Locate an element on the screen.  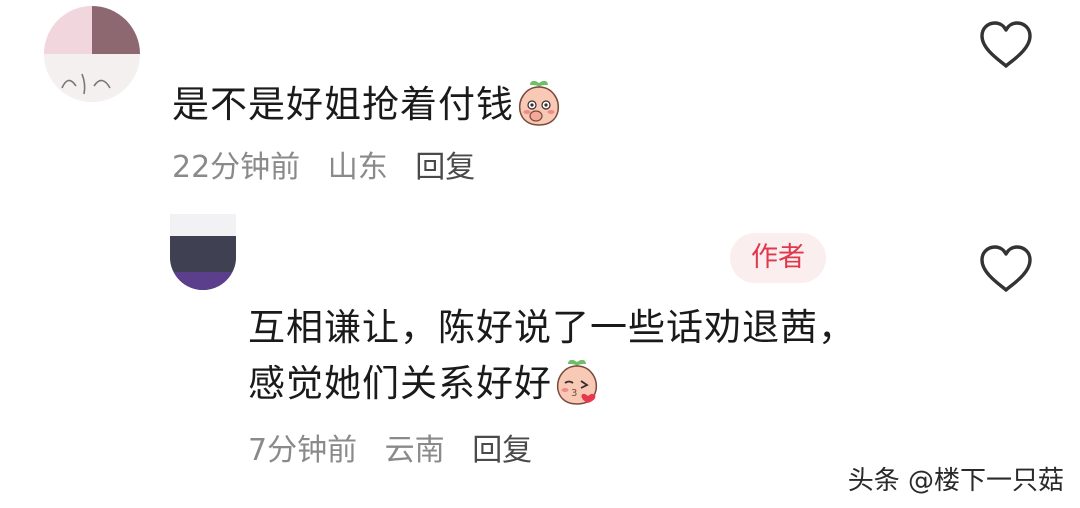
comment-meta: 22分钟前 山东 回复 is located at coordinates (332, 164).